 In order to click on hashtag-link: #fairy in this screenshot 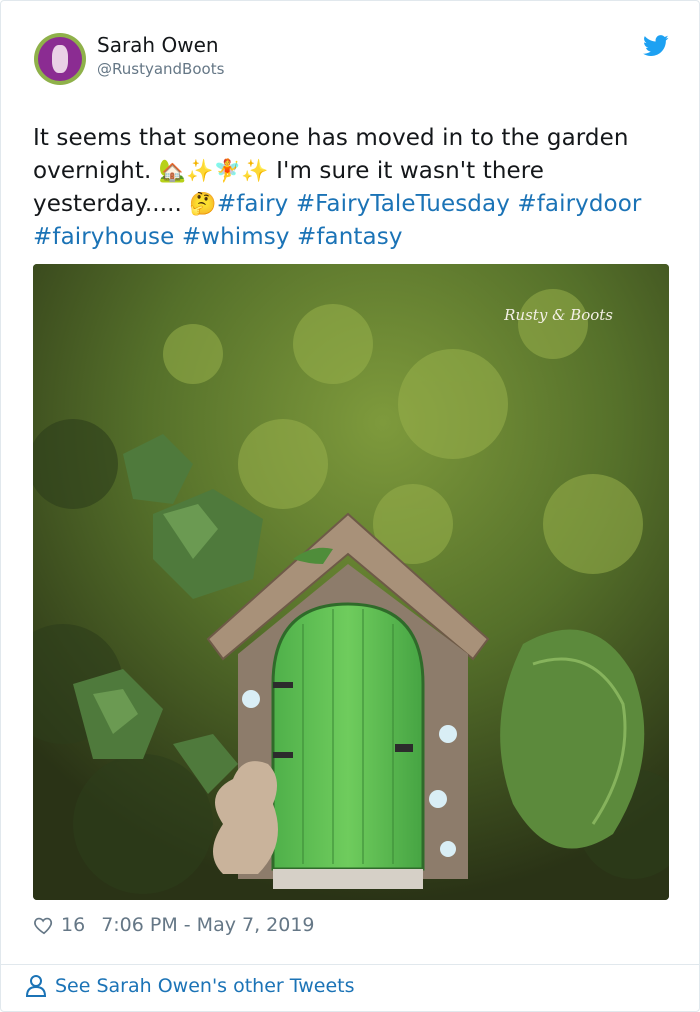, I will do `click(253, 204)`.